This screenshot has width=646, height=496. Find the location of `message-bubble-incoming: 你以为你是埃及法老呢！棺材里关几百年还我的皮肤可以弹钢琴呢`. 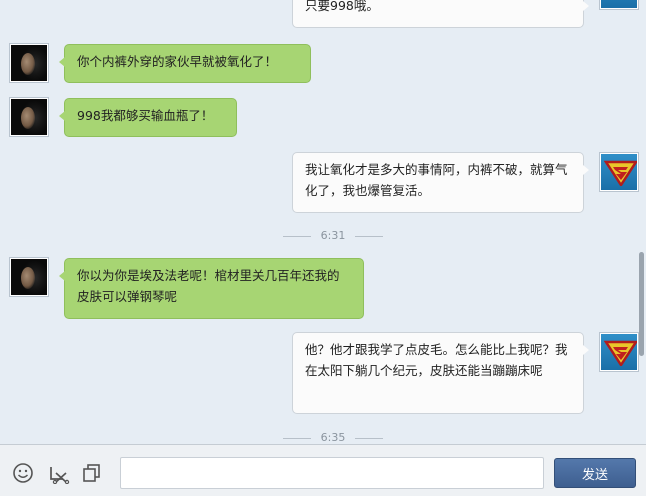

message-bubble-incoming: 你以为你是埃及法老呢！棺材里关几百年还我的皮肤可以弹钢琴呢 is located at coordinates (211, 288).